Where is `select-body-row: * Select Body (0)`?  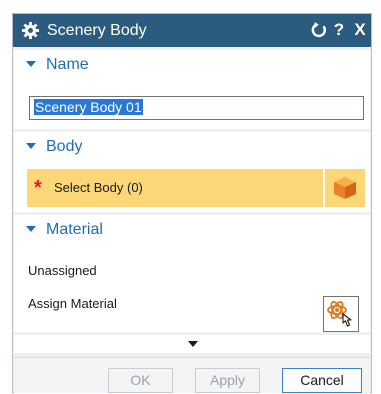
select-body-row: * Select Body (0) is located at coordinates (175, 188).